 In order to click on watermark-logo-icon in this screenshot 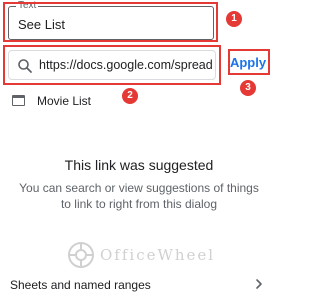, I will do `click(81, 255)`.